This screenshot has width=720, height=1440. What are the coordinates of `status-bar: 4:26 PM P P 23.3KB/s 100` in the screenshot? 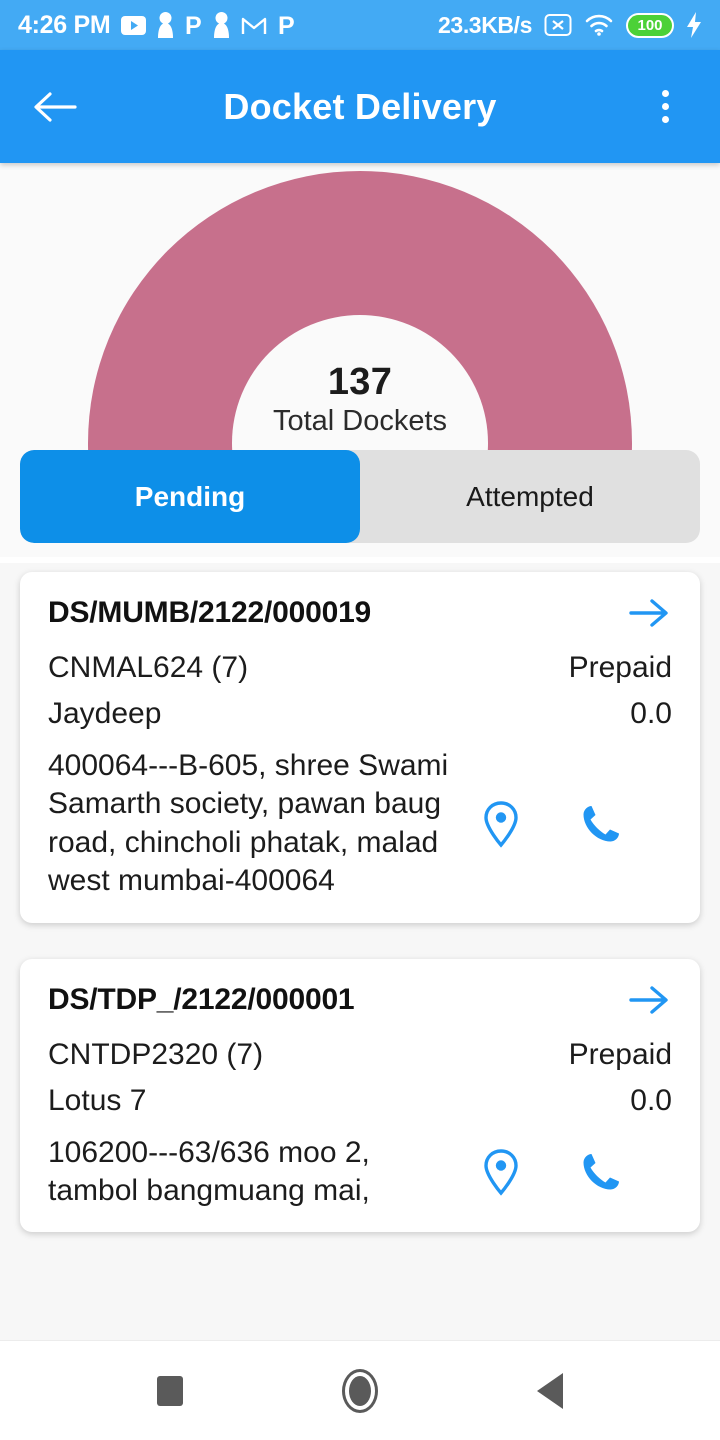 It's located at (360, 25).